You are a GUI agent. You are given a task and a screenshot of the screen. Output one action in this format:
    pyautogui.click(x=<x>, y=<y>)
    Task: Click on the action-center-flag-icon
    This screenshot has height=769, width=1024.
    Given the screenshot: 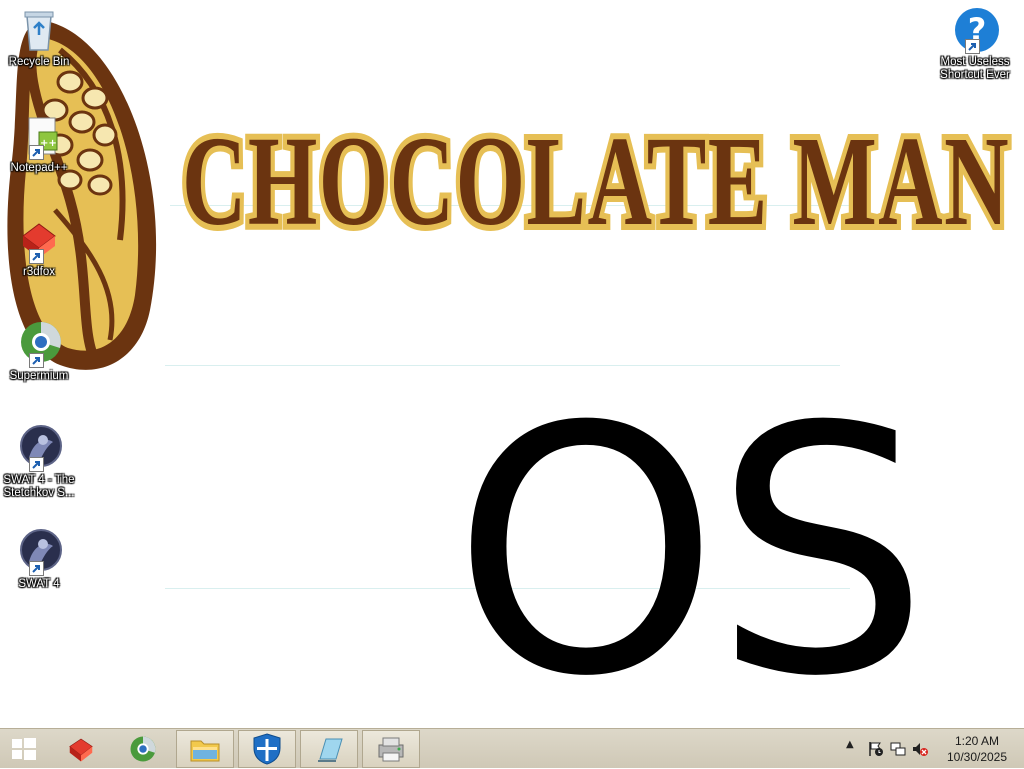 What is the action you would take?
    pyautogui.click(x=876, y=749)
    